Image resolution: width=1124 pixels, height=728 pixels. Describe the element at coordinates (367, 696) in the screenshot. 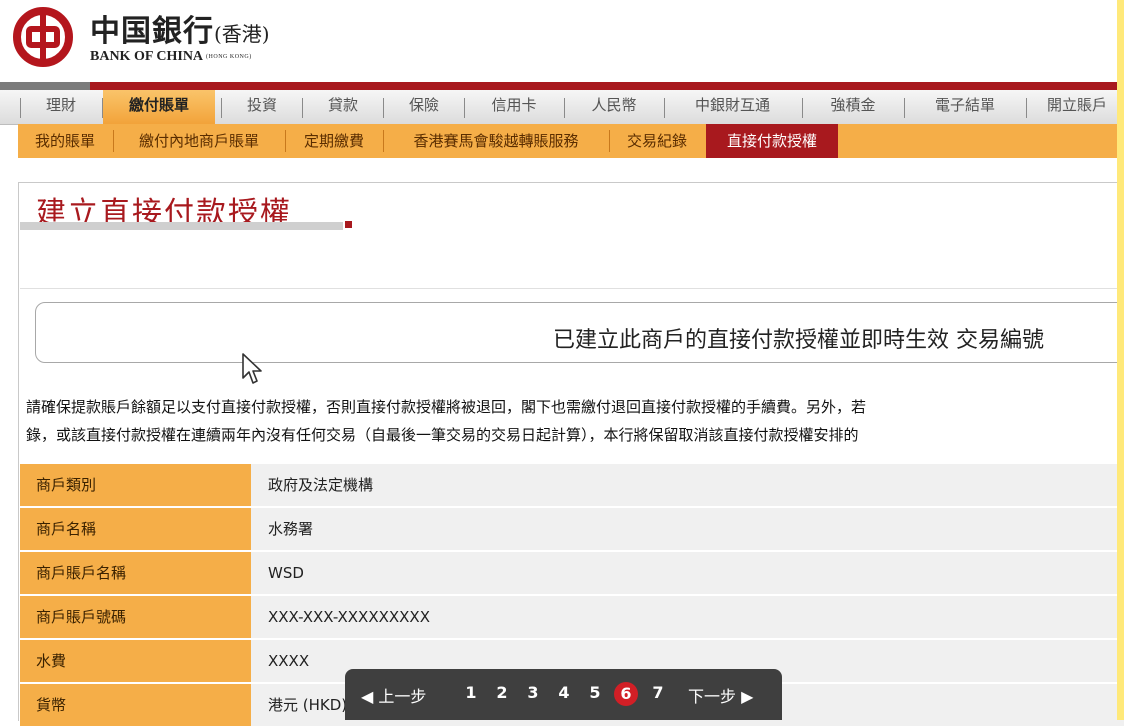

I see `triangle-left-icon: ◀` at that location.